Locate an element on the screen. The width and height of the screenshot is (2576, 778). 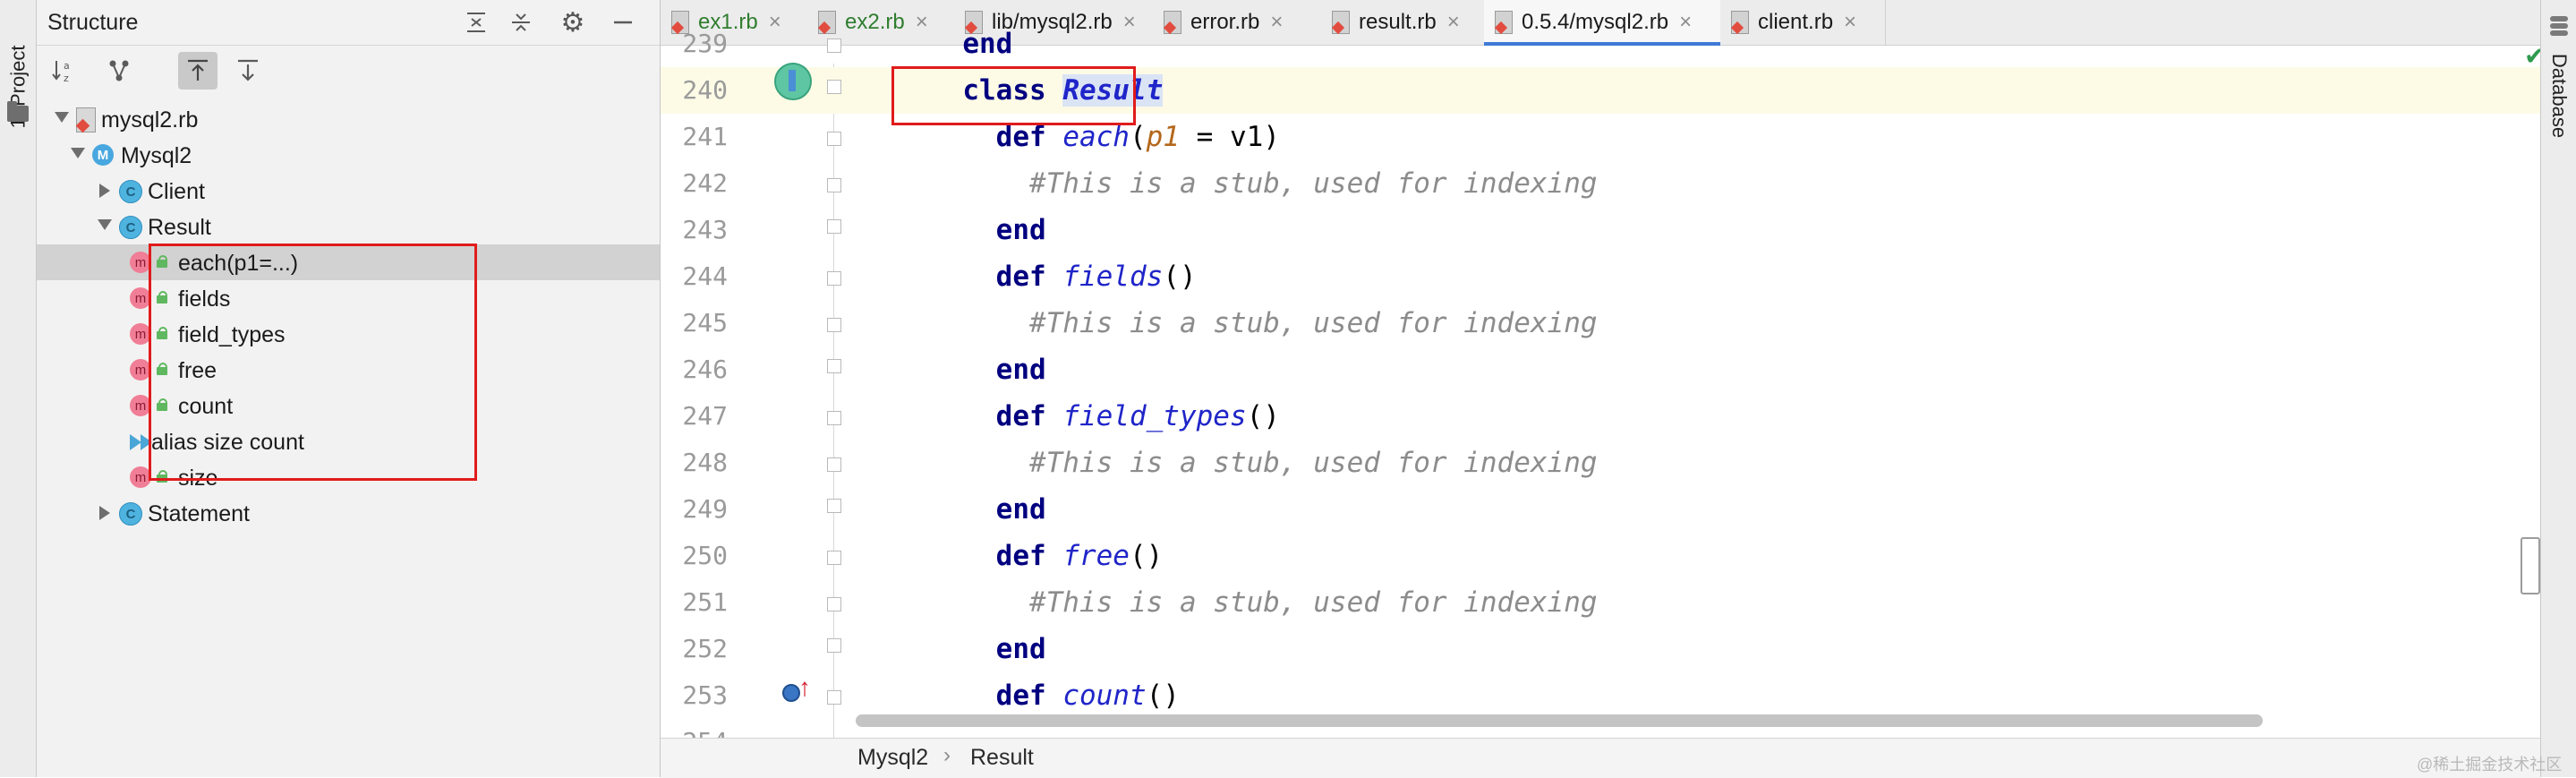
line-number: 248 is located at coordinates (705, 462).